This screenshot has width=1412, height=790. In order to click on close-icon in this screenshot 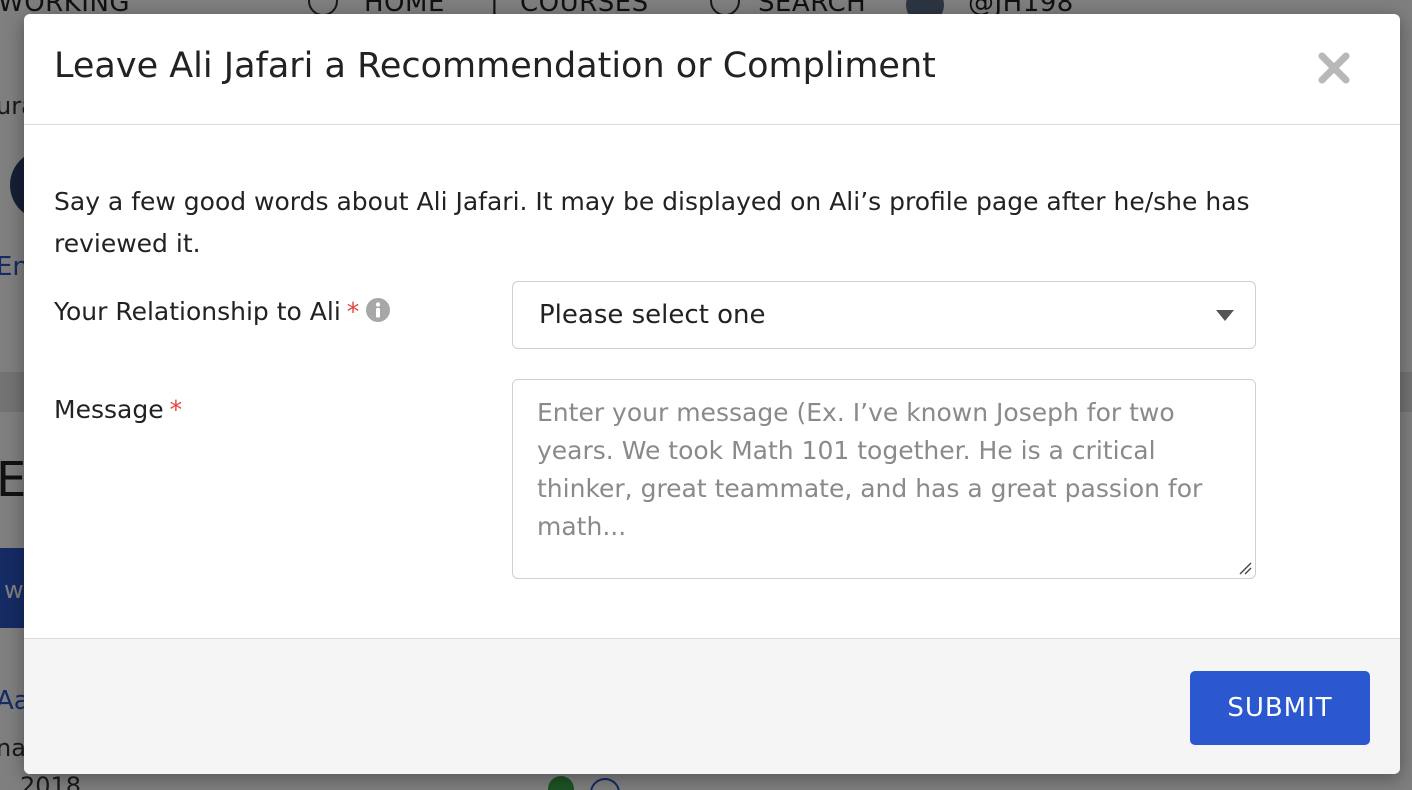, I will do `click(1334, 68)`.